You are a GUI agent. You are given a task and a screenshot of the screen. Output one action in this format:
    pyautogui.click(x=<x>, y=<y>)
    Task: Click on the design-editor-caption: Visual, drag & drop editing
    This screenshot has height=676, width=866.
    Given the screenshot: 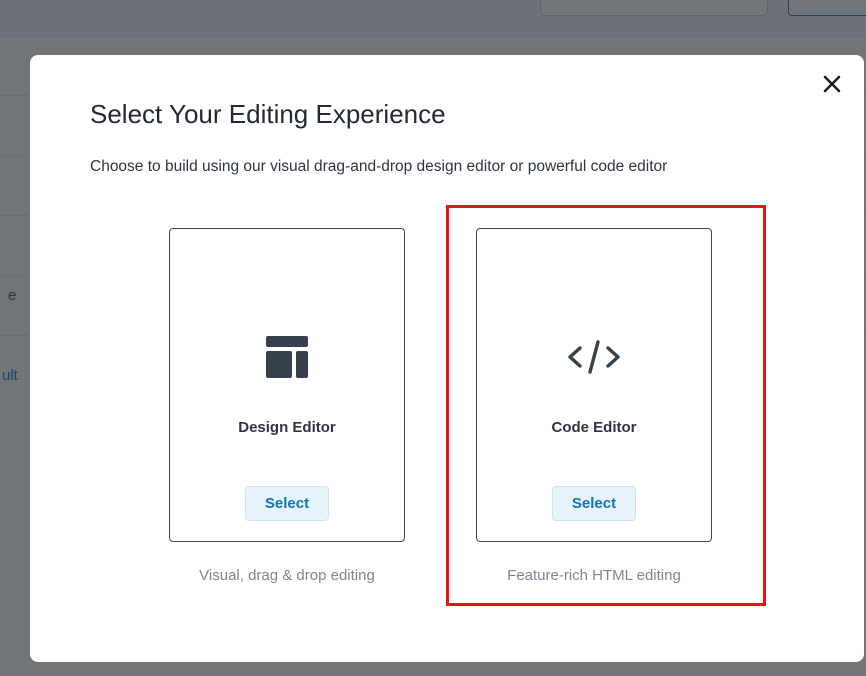 What is the action you would take?
    pyautogui.click(x=287, y=575)
    